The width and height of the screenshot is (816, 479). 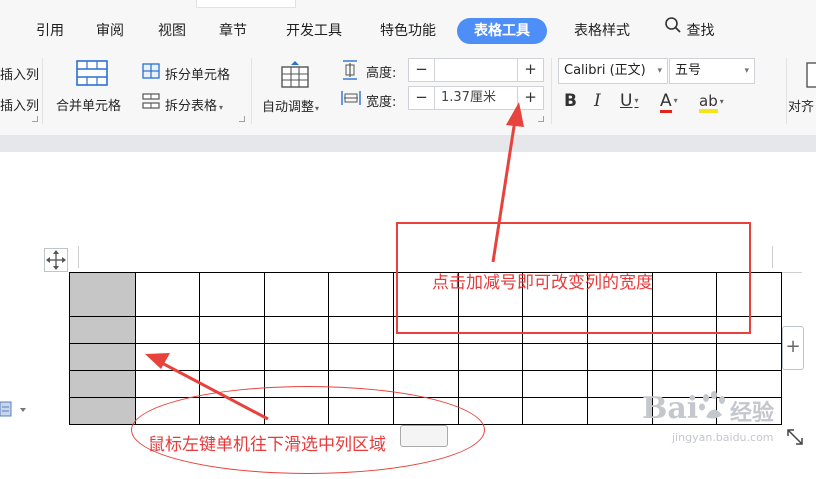 What do you see at coordinates (214, 390) in the screenshot?
I see `arrow-to-selected-column` at bounding box center [214, 390].